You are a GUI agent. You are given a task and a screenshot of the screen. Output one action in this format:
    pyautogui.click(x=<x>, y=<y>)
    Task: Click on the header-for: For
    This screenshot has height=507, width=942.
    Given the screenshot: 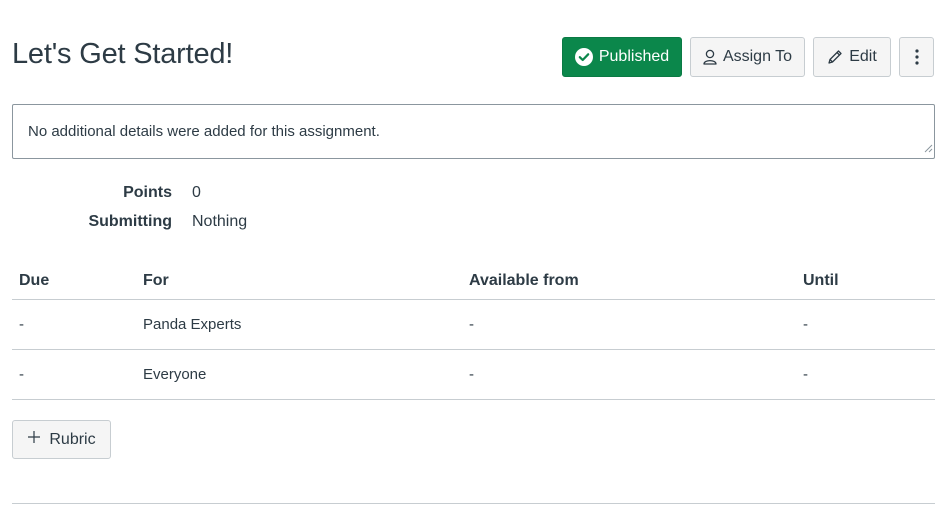 What is the action you would take?
    pyautogui.click(x=156, y=280)
    